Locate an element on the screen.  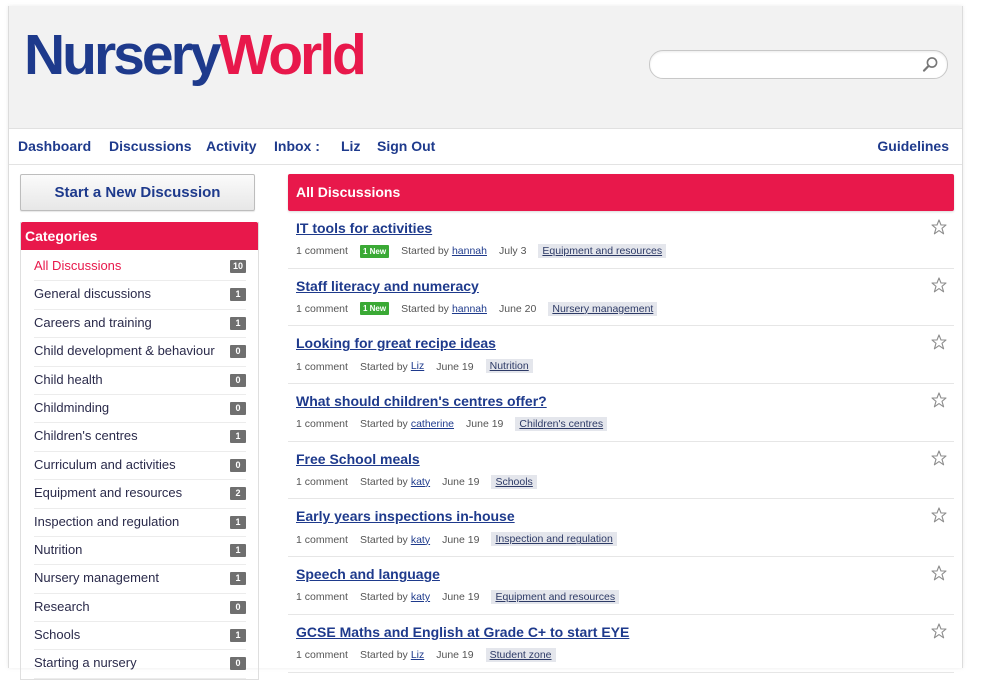
category-item: Careers and training 1 is located at coordinates (140, 324).